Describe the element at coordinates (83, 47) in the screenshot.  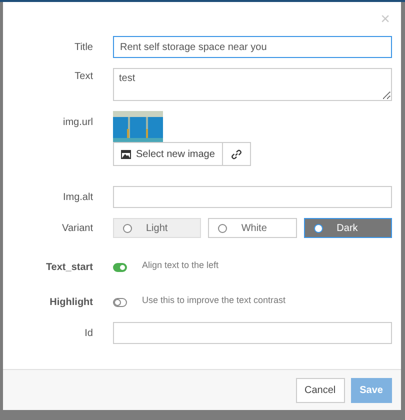
I see `field-label: Title` at that location.